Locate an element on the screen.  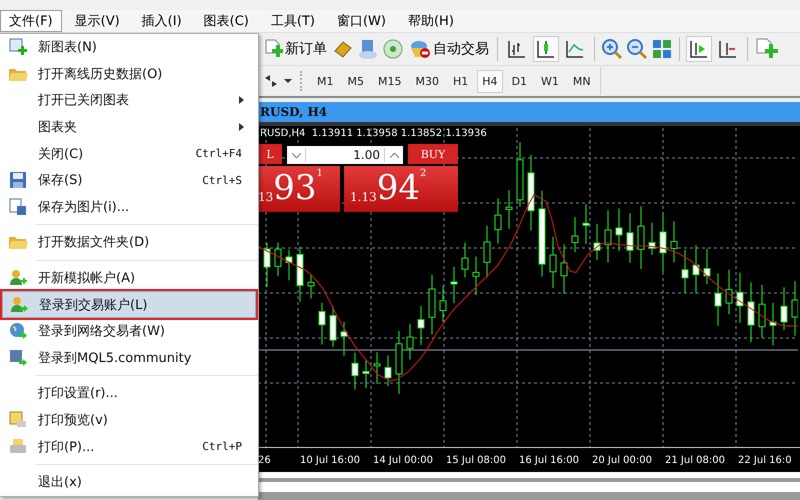
time-axis-label: 15 Jul 08:00 is located at coordinates (476, 460).